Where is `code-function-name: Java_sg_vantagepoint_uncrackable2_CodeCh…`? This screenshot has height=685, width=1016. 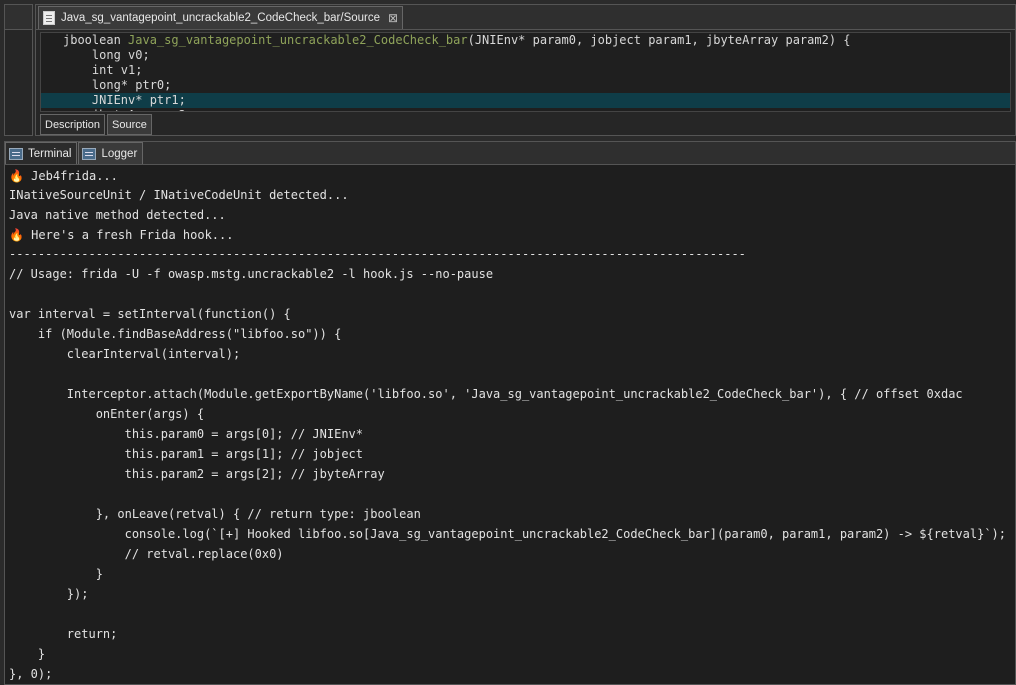 code-function-name: Java_sg_vantagepoint_uncrackable2_CodeCh… is located at coordinates (298, 40).